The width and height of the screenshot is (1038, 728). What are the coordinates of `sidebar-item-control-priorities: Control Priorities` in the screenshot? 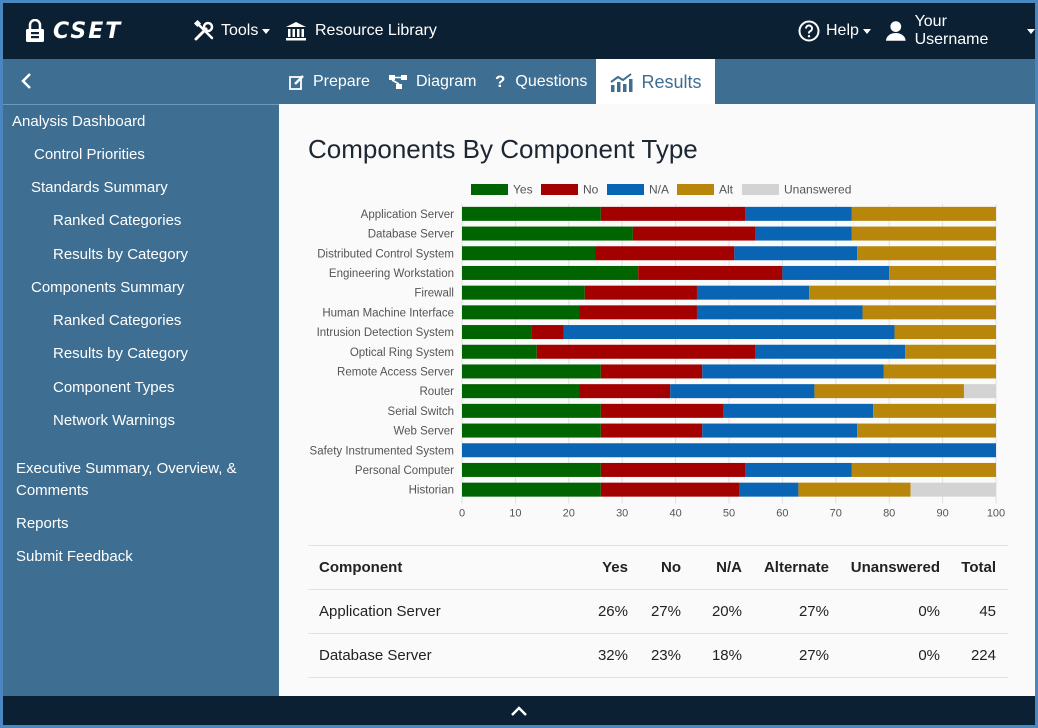 It's located at (89, 155).